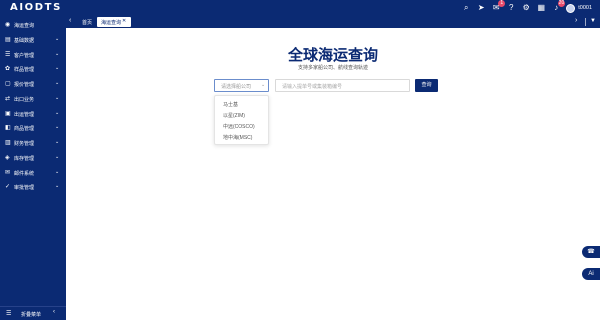  What do you see at coordinates (541, 8) in the screenshot?
I see `grid-icon: ▦` at bounding box center [541, 8].